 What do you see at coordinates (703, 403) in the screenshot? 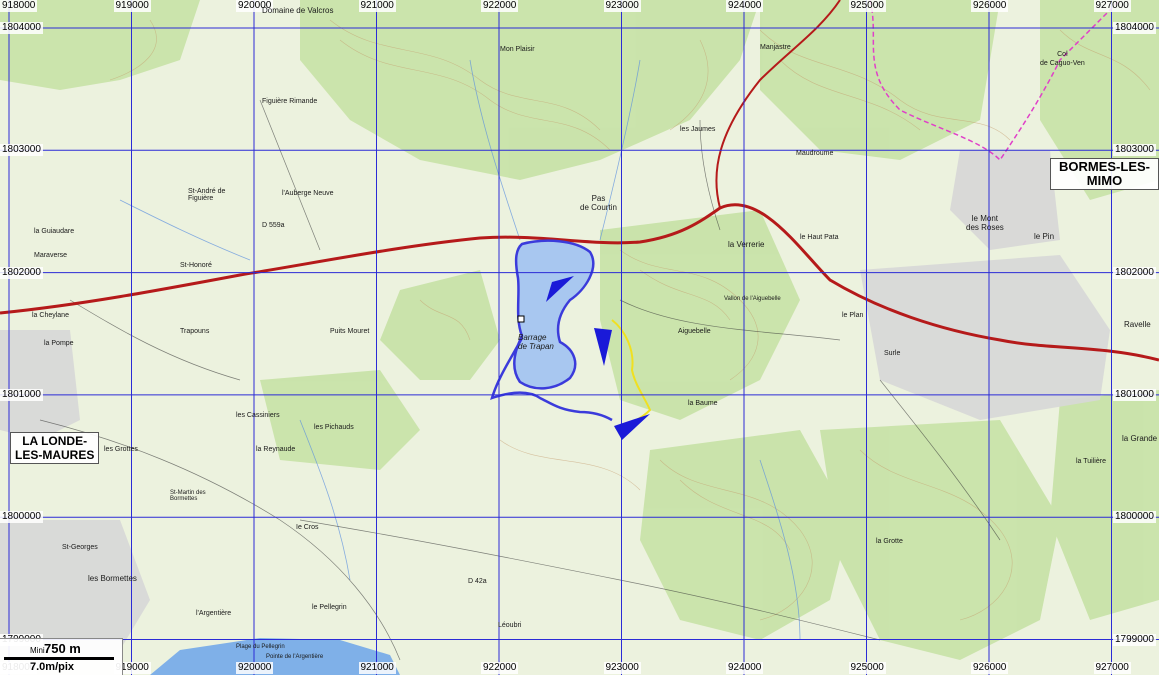
I see `place-la-baume: la Baume` at bounding box center [703, 403].